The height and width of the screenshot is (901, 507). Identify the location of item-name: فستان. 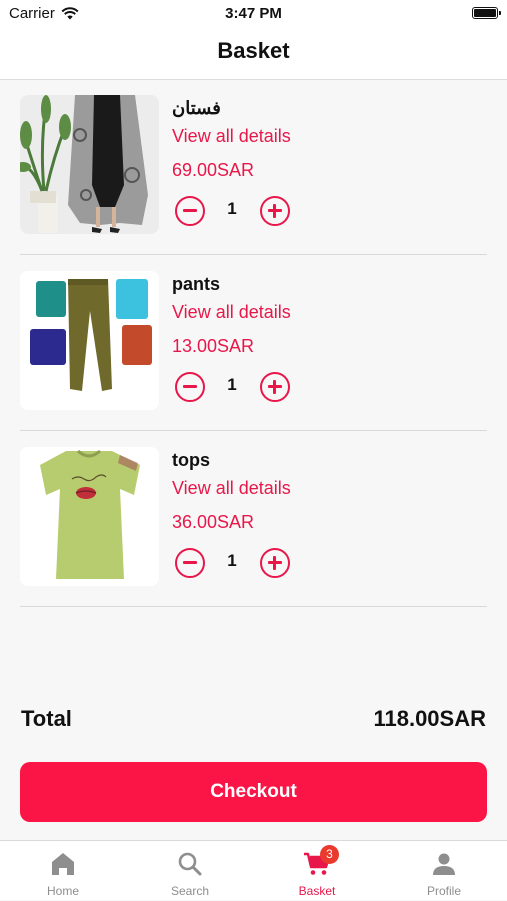
(196, 108).